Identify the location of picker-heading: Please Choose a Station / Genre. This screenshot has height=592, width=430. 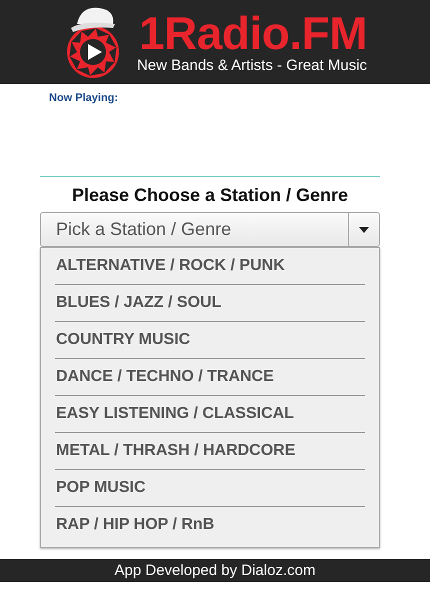
(210, 195).